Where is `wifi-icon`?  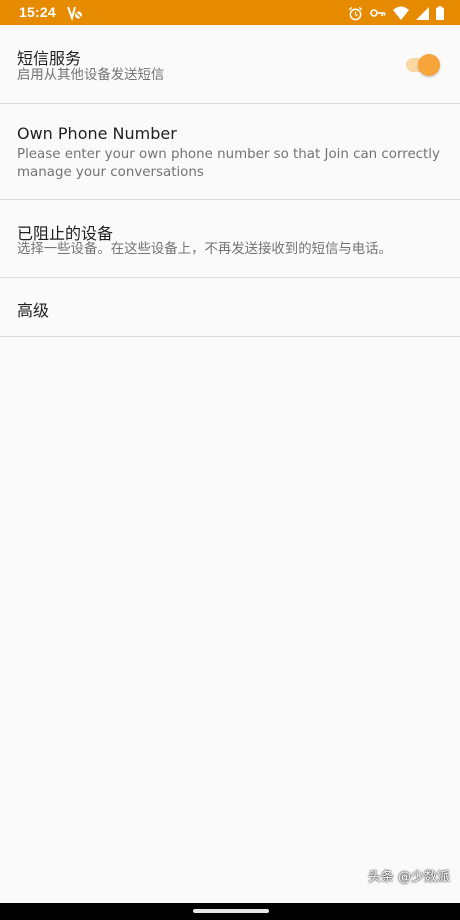
wifi-icon is located at coordinates (401, 13).